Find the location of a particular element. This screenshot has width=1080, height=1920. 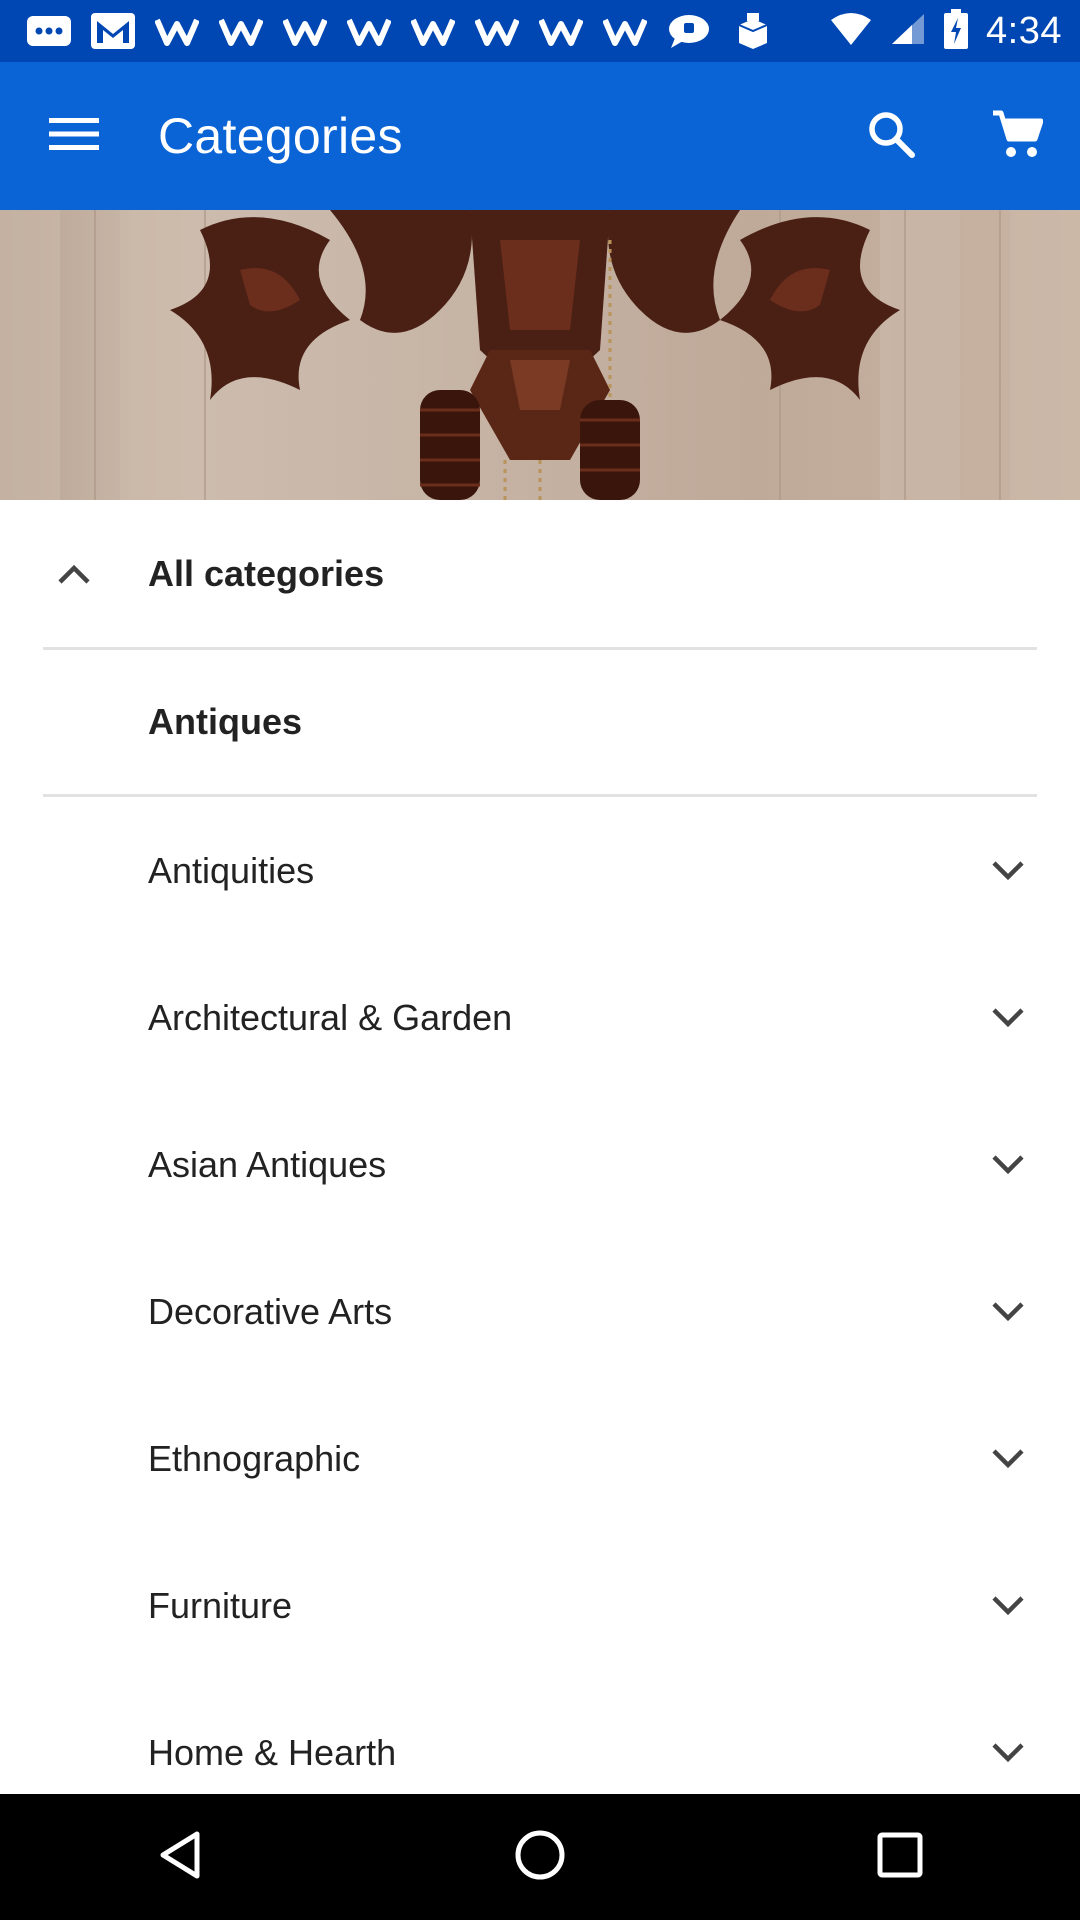

cell-signal-icon is located at coordinates (908, 31).